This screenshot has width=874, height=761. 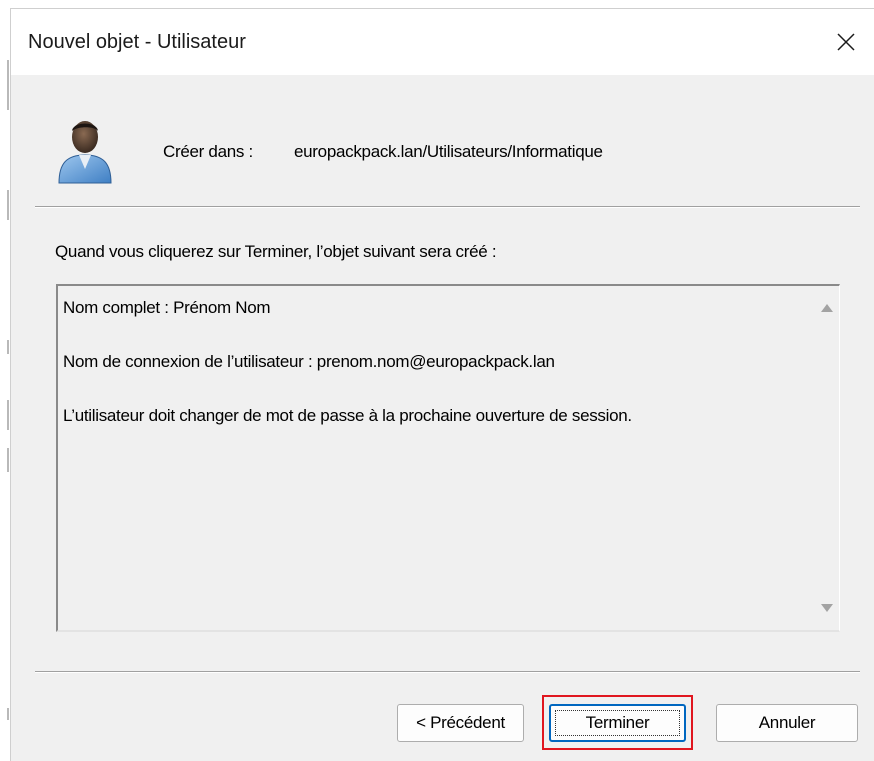 I want to click on create-in-label: Créer dans :, so click(x=208, y=151).